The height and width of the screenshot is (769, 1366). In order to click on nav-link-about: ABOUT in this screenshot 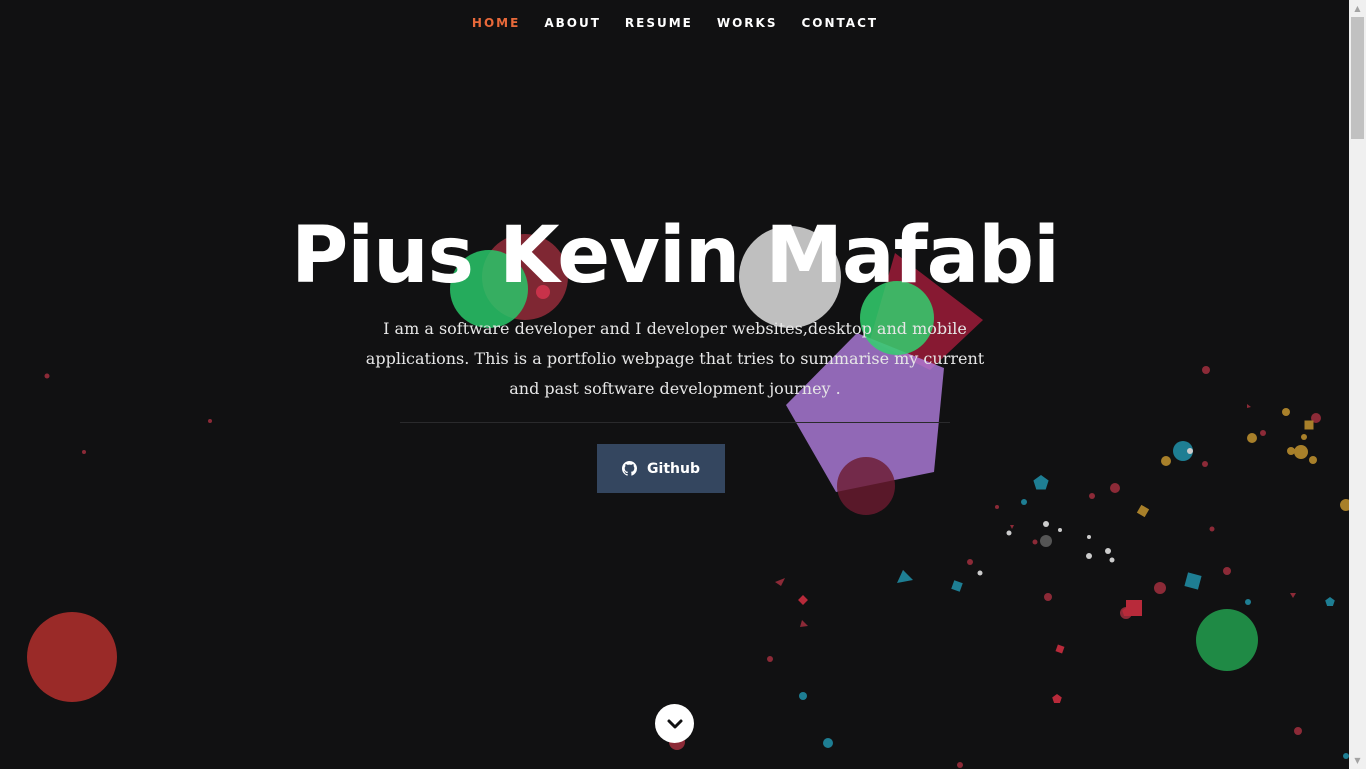, I will do `click(572, 23)`.